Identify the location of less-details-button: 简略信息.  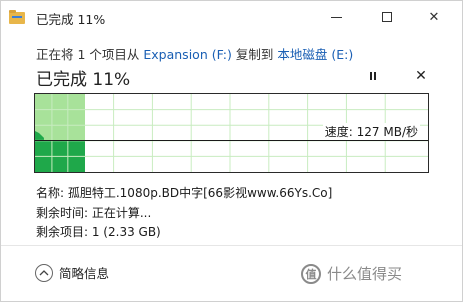
(72, 272).